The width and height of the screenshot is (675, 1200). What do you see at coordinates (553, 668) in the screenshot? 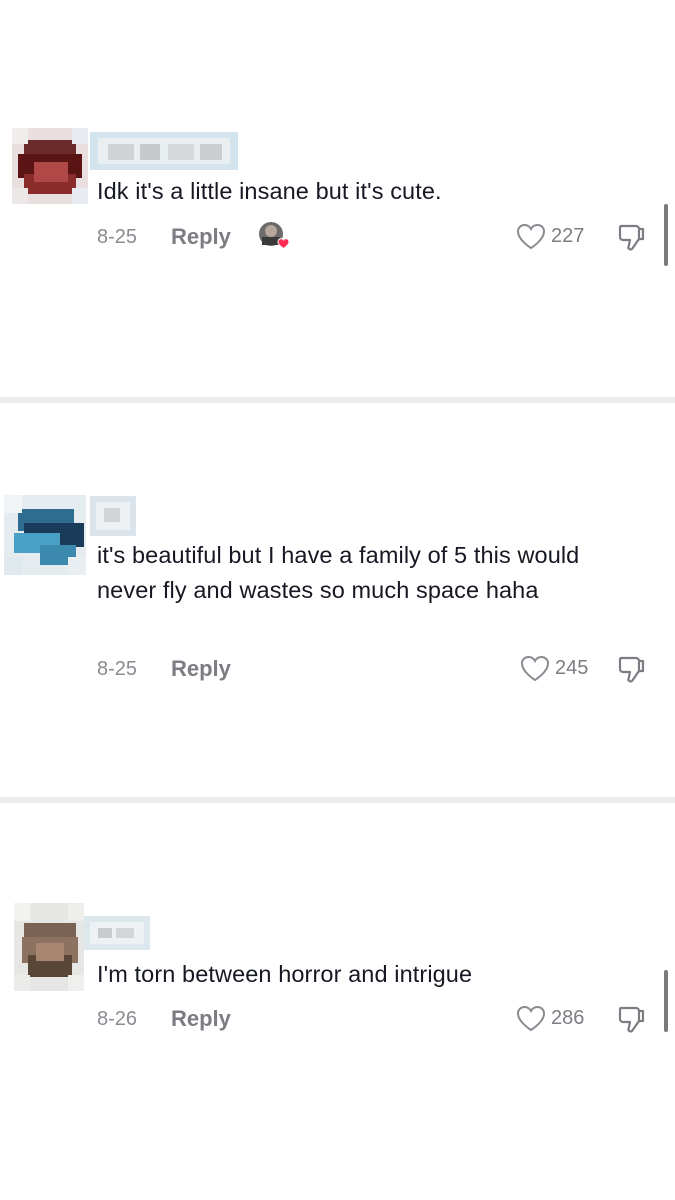
I see `like-button: 245` at bounding box center [553, 668].